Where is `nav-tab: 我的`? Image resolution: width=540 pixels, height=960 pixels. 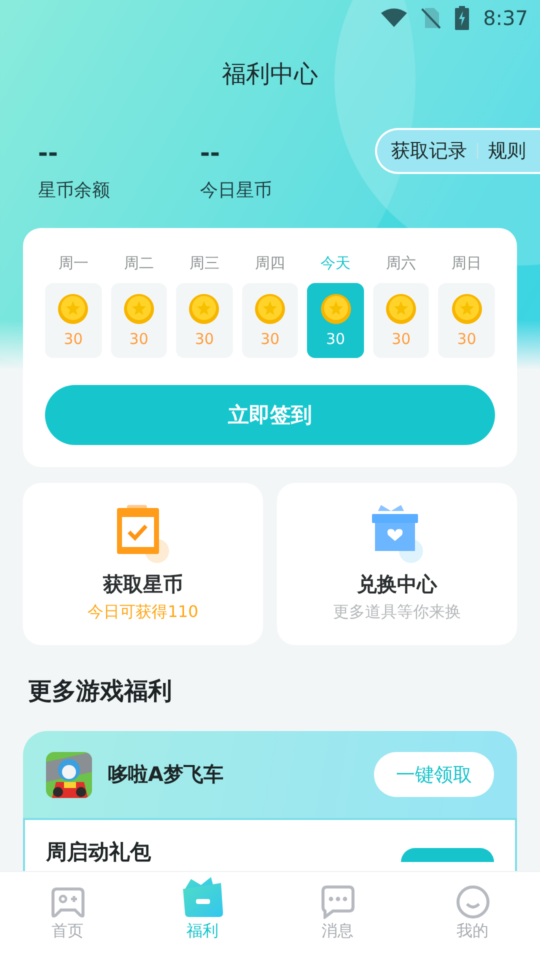
nav-tab: 我的 is located at coordinates (472, 916).